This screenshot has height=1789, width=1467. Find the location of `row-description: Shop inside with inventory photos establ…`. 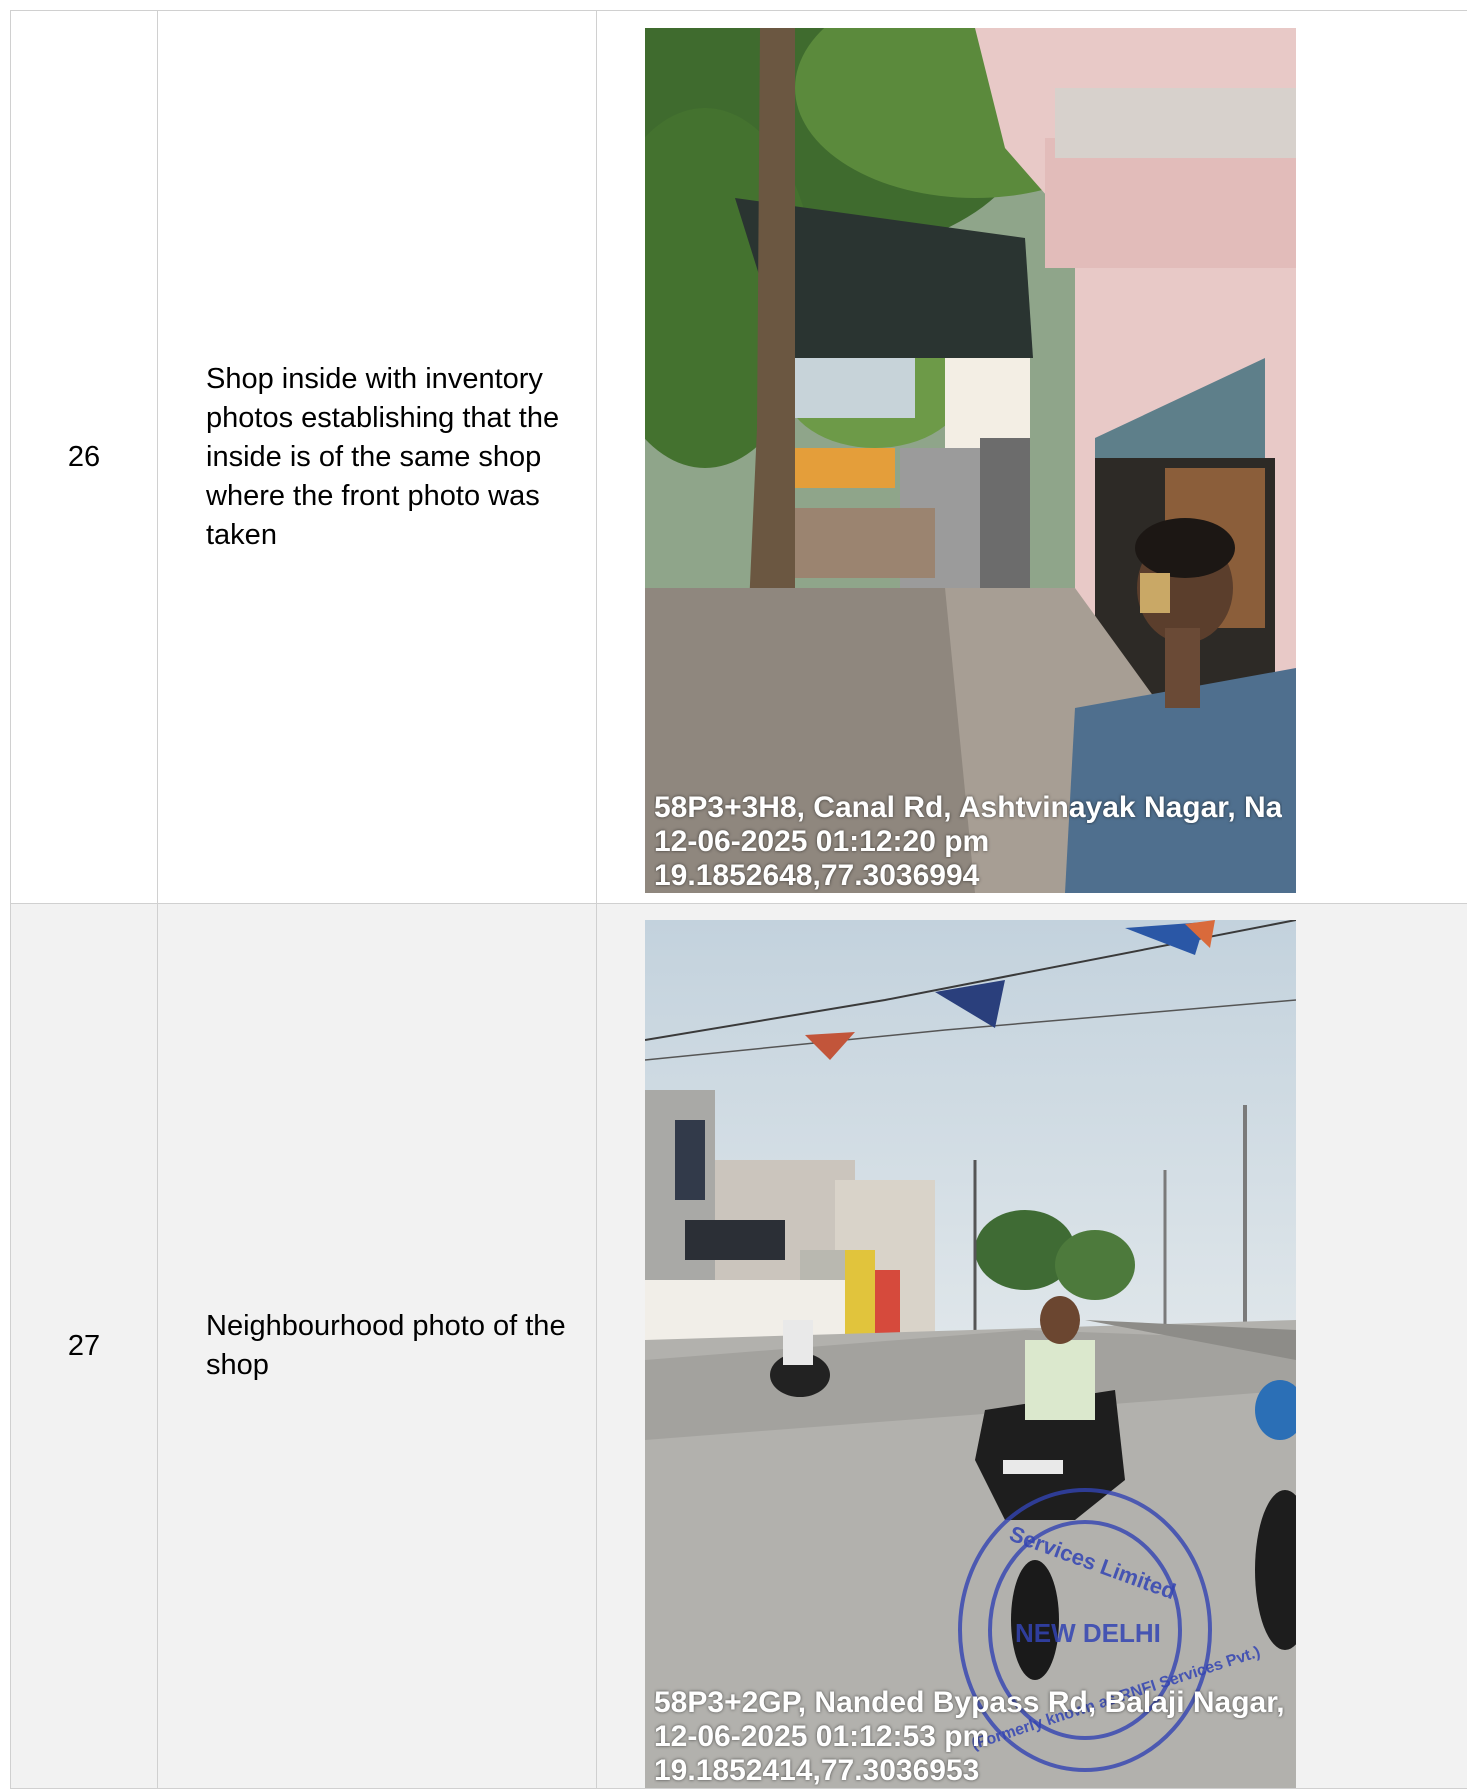

row-description: Shop inside with inventory photos establ… is located at coordinates (376, 457).